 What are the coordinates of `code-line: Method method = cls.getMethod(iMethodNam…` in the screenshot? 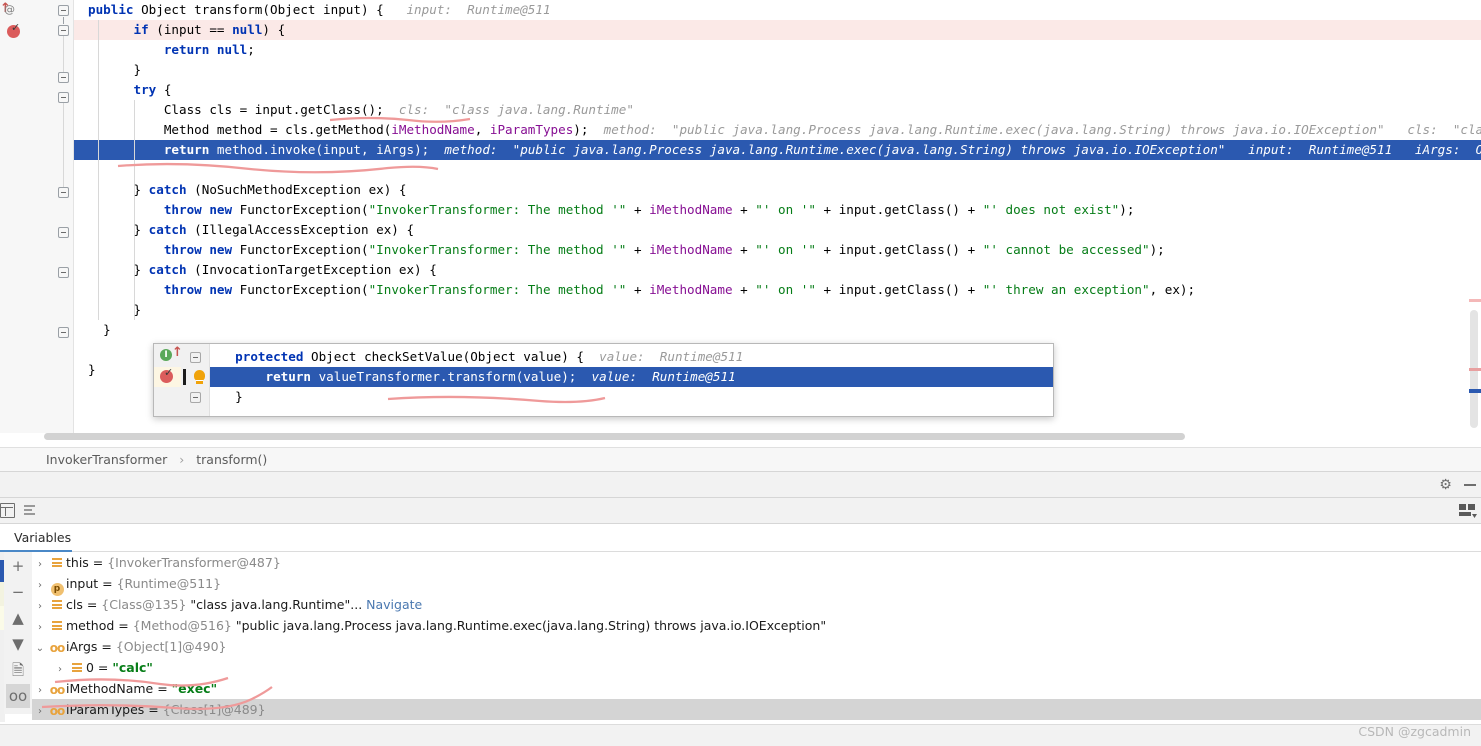 It's located at (777, 130).